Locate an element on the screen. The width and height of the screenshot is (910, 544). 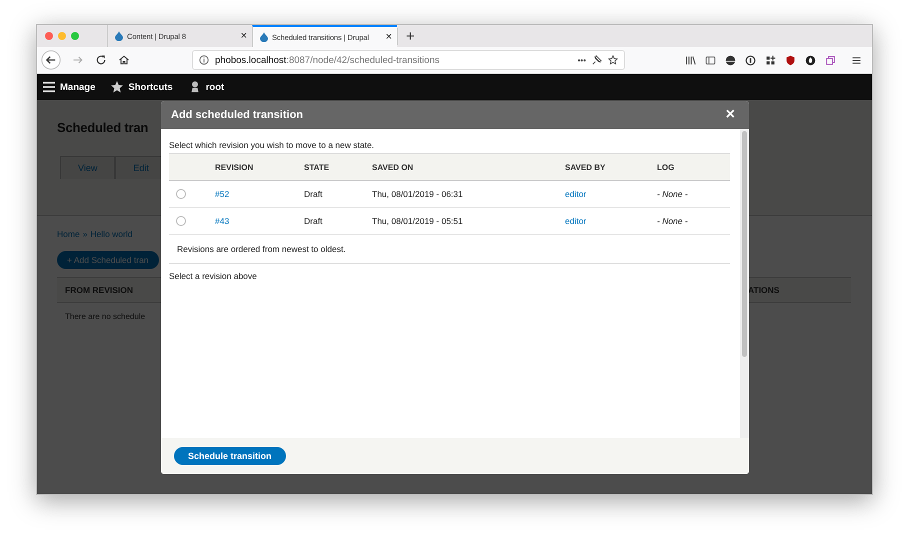
sidebar-icon is located at coordinates (710, 60).